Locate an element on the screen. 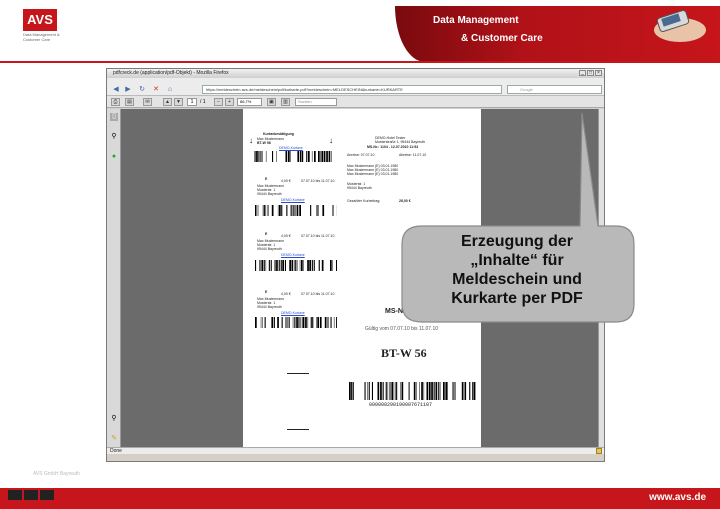 Image resolution: width=720 pixels, height=509 pixels. callout-line: Meldeschein und is located at coordinates (517, 279).